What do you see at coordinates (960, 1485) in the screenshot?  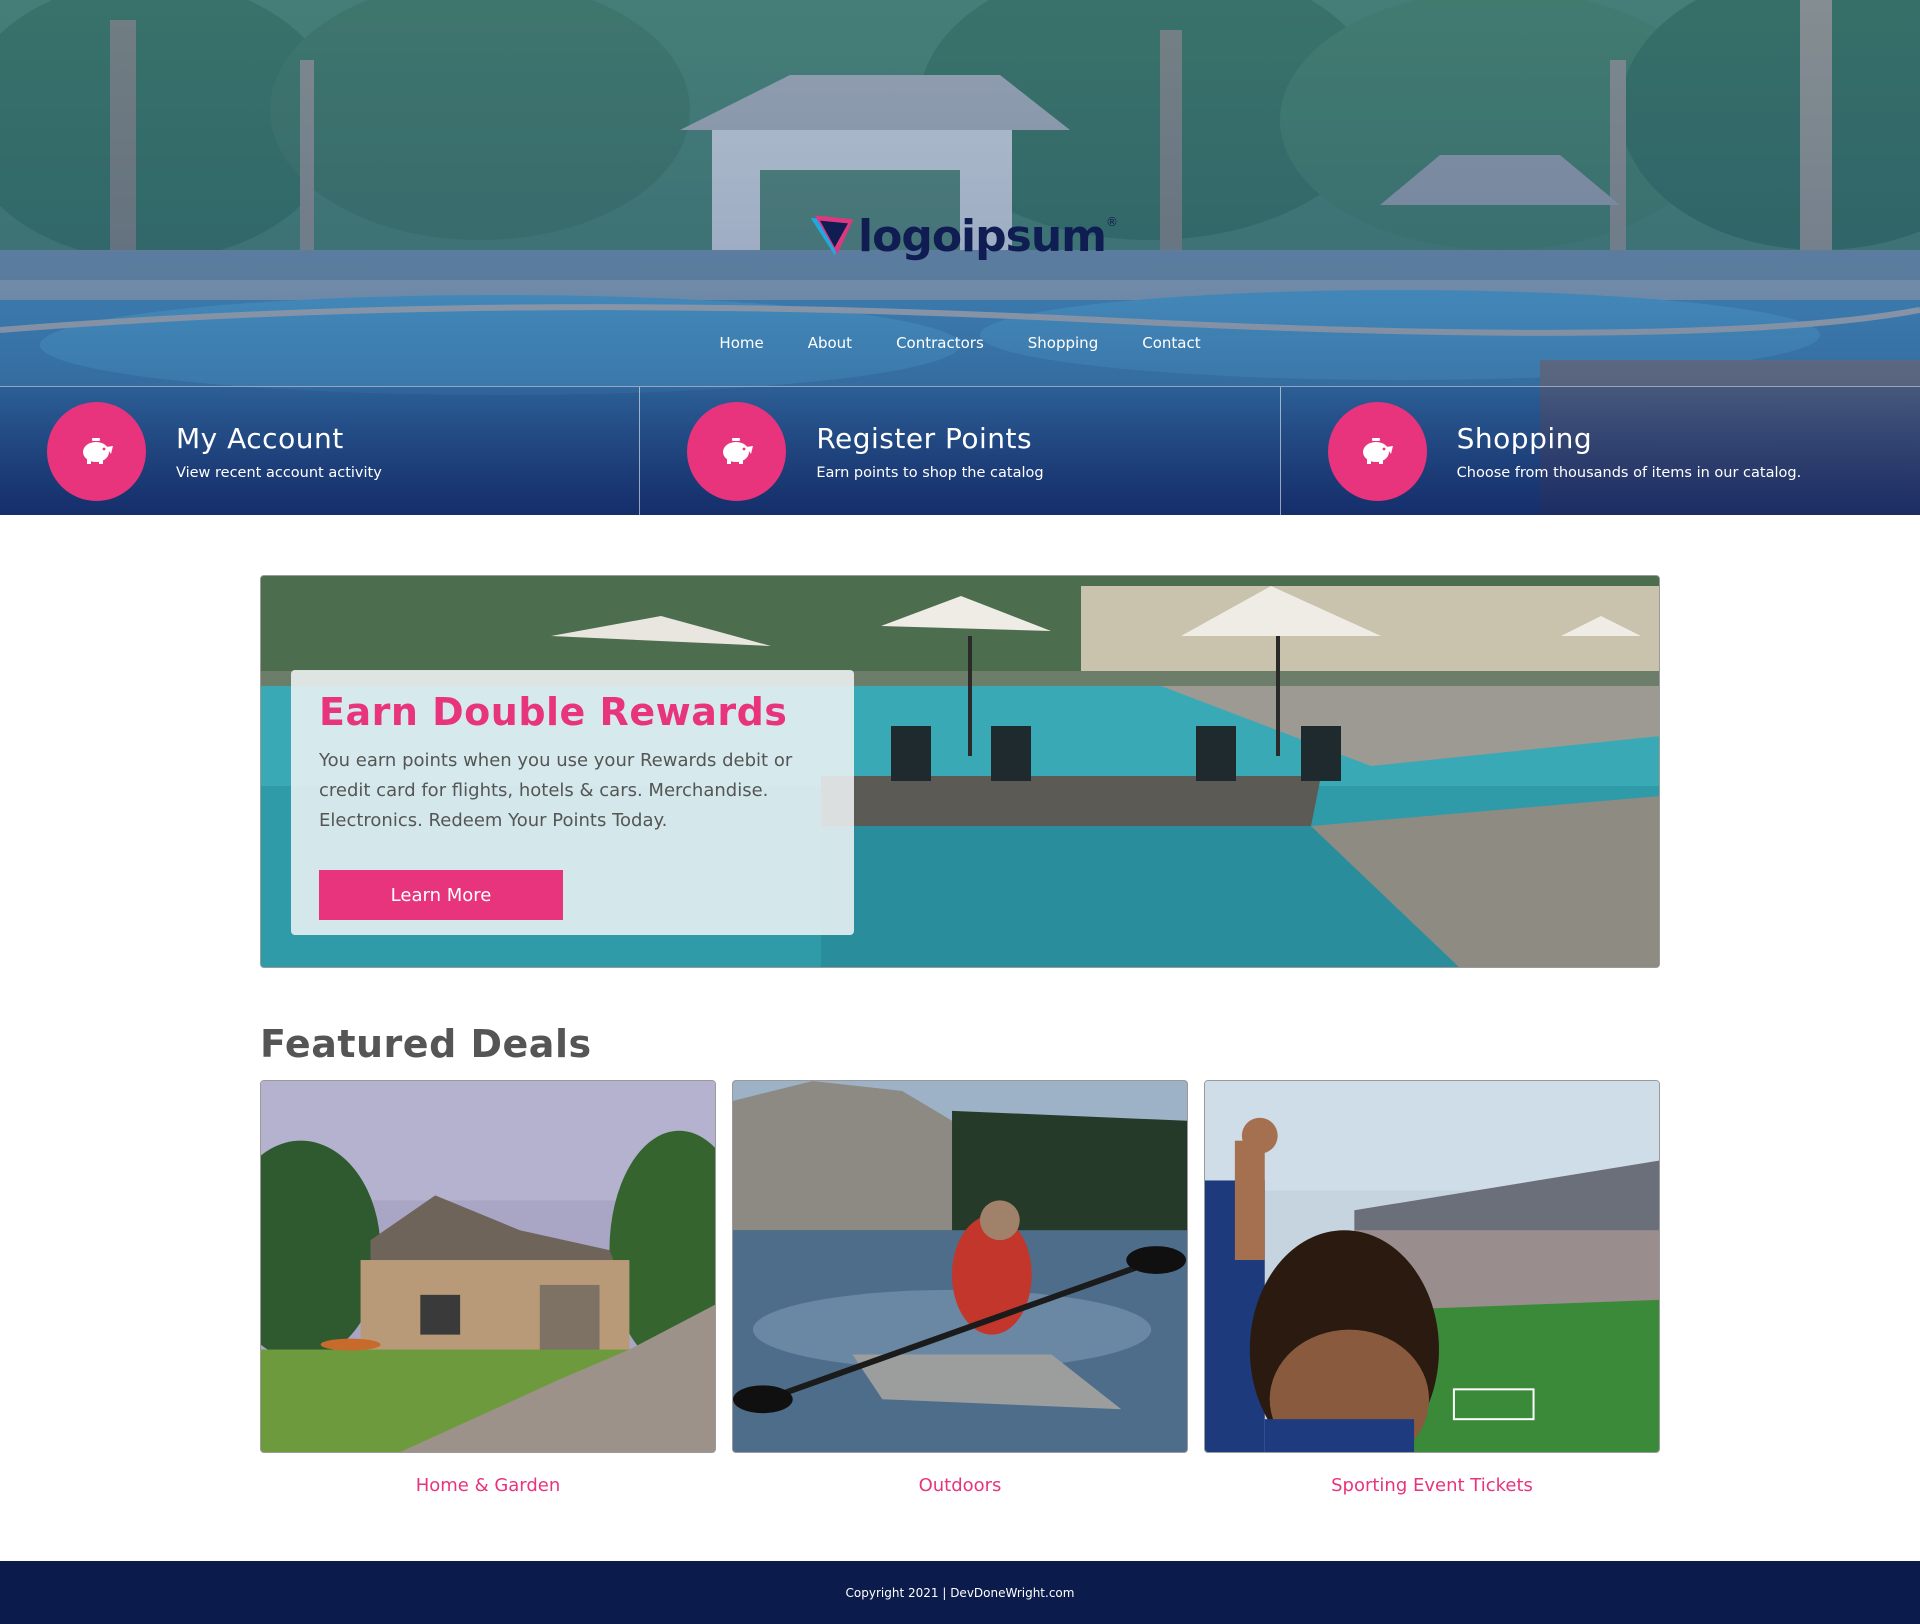 I see `deal-label: Outdoors` at bounding box center [960, 1485].